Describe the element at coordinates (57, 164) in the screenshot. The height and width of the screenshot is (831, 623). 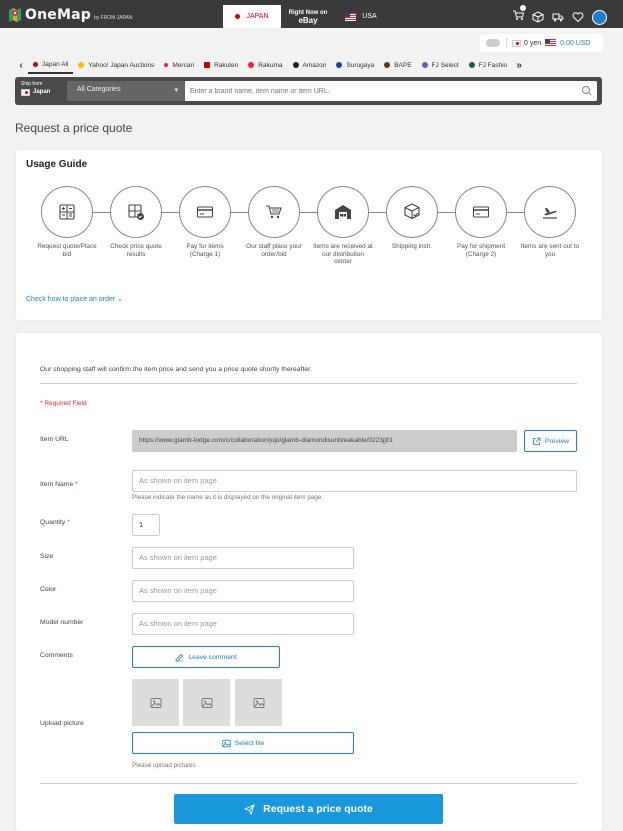
I see `usage-guide-title: Usage Guide` at that location.